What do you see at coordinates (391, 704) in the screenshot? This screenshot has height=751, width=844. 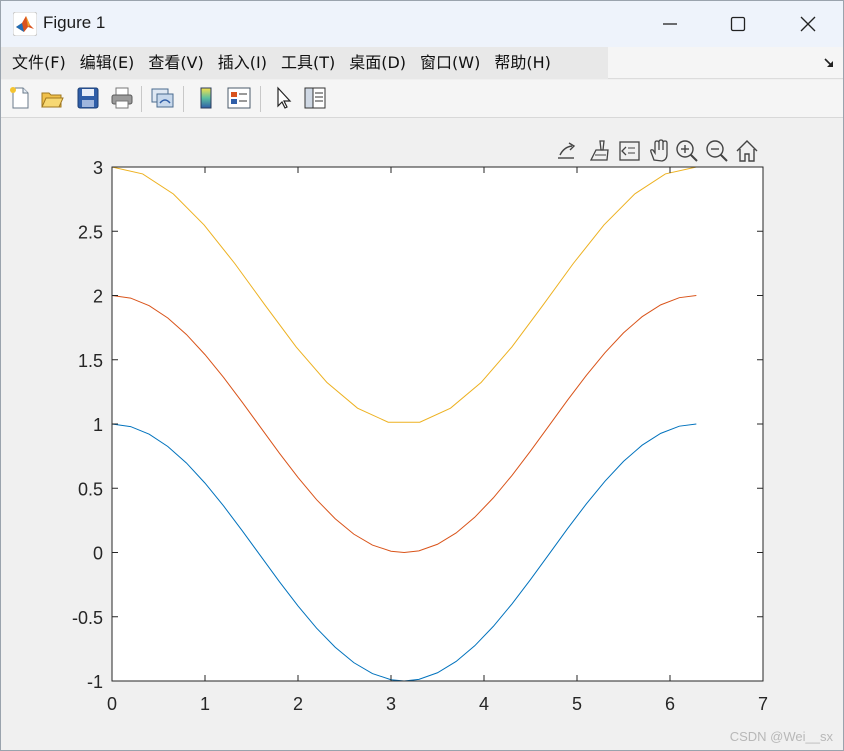 I see `x-tick-label: 3` at bounding box center [391, 704].